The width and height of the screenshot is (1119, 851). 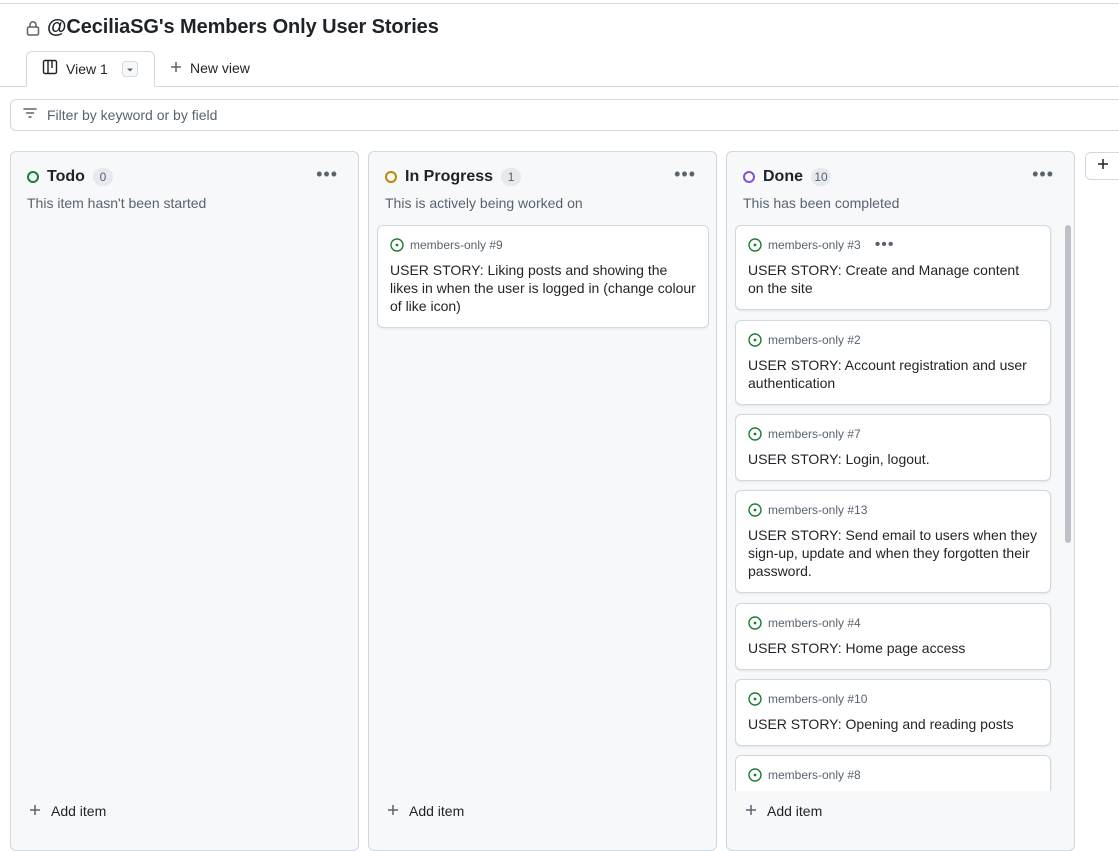 I want to click on column-header: Done 10, so click(x=787, y=177).